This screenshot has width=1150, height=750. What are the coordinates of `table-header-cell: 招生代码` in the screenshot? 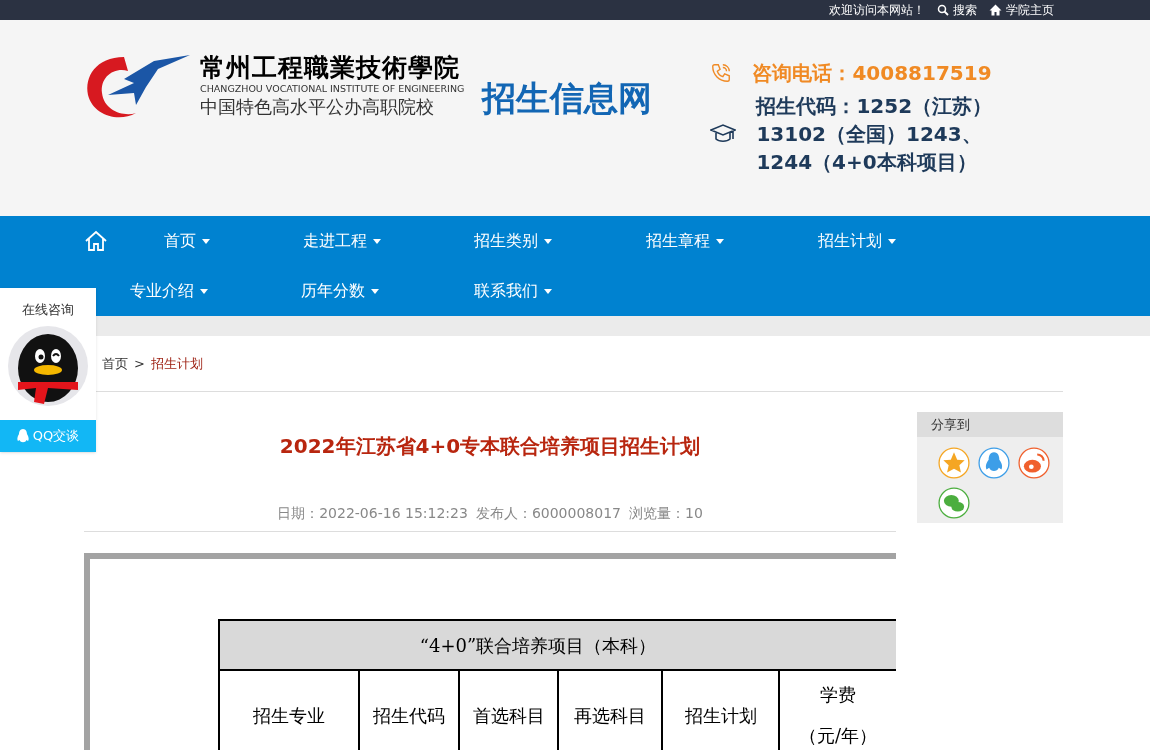 It's located at (410, 710).